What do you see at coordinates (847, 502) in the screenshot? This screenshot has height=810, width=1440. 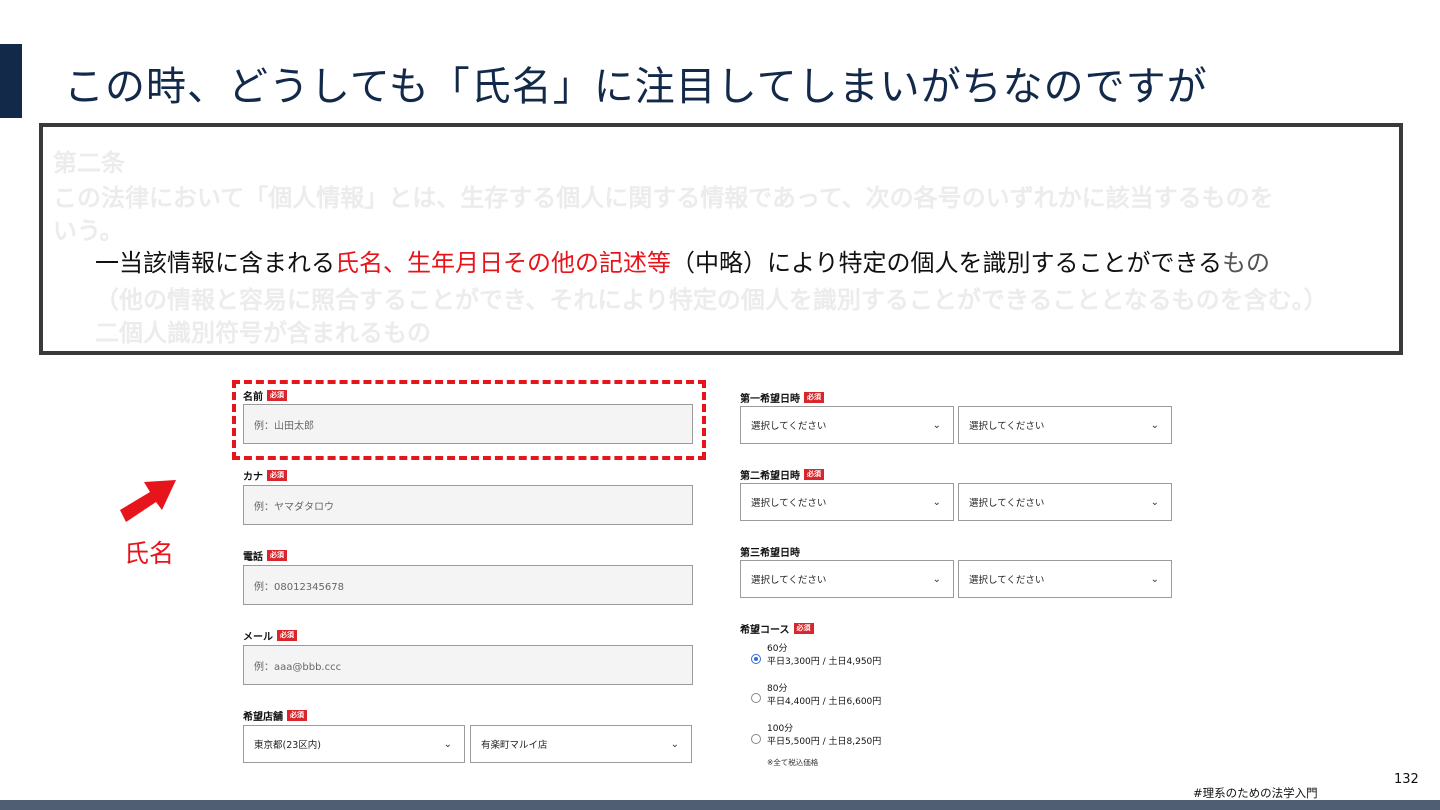 I see `date2-date-select: 選択してください ⌄` at bounding box center [847, 502].